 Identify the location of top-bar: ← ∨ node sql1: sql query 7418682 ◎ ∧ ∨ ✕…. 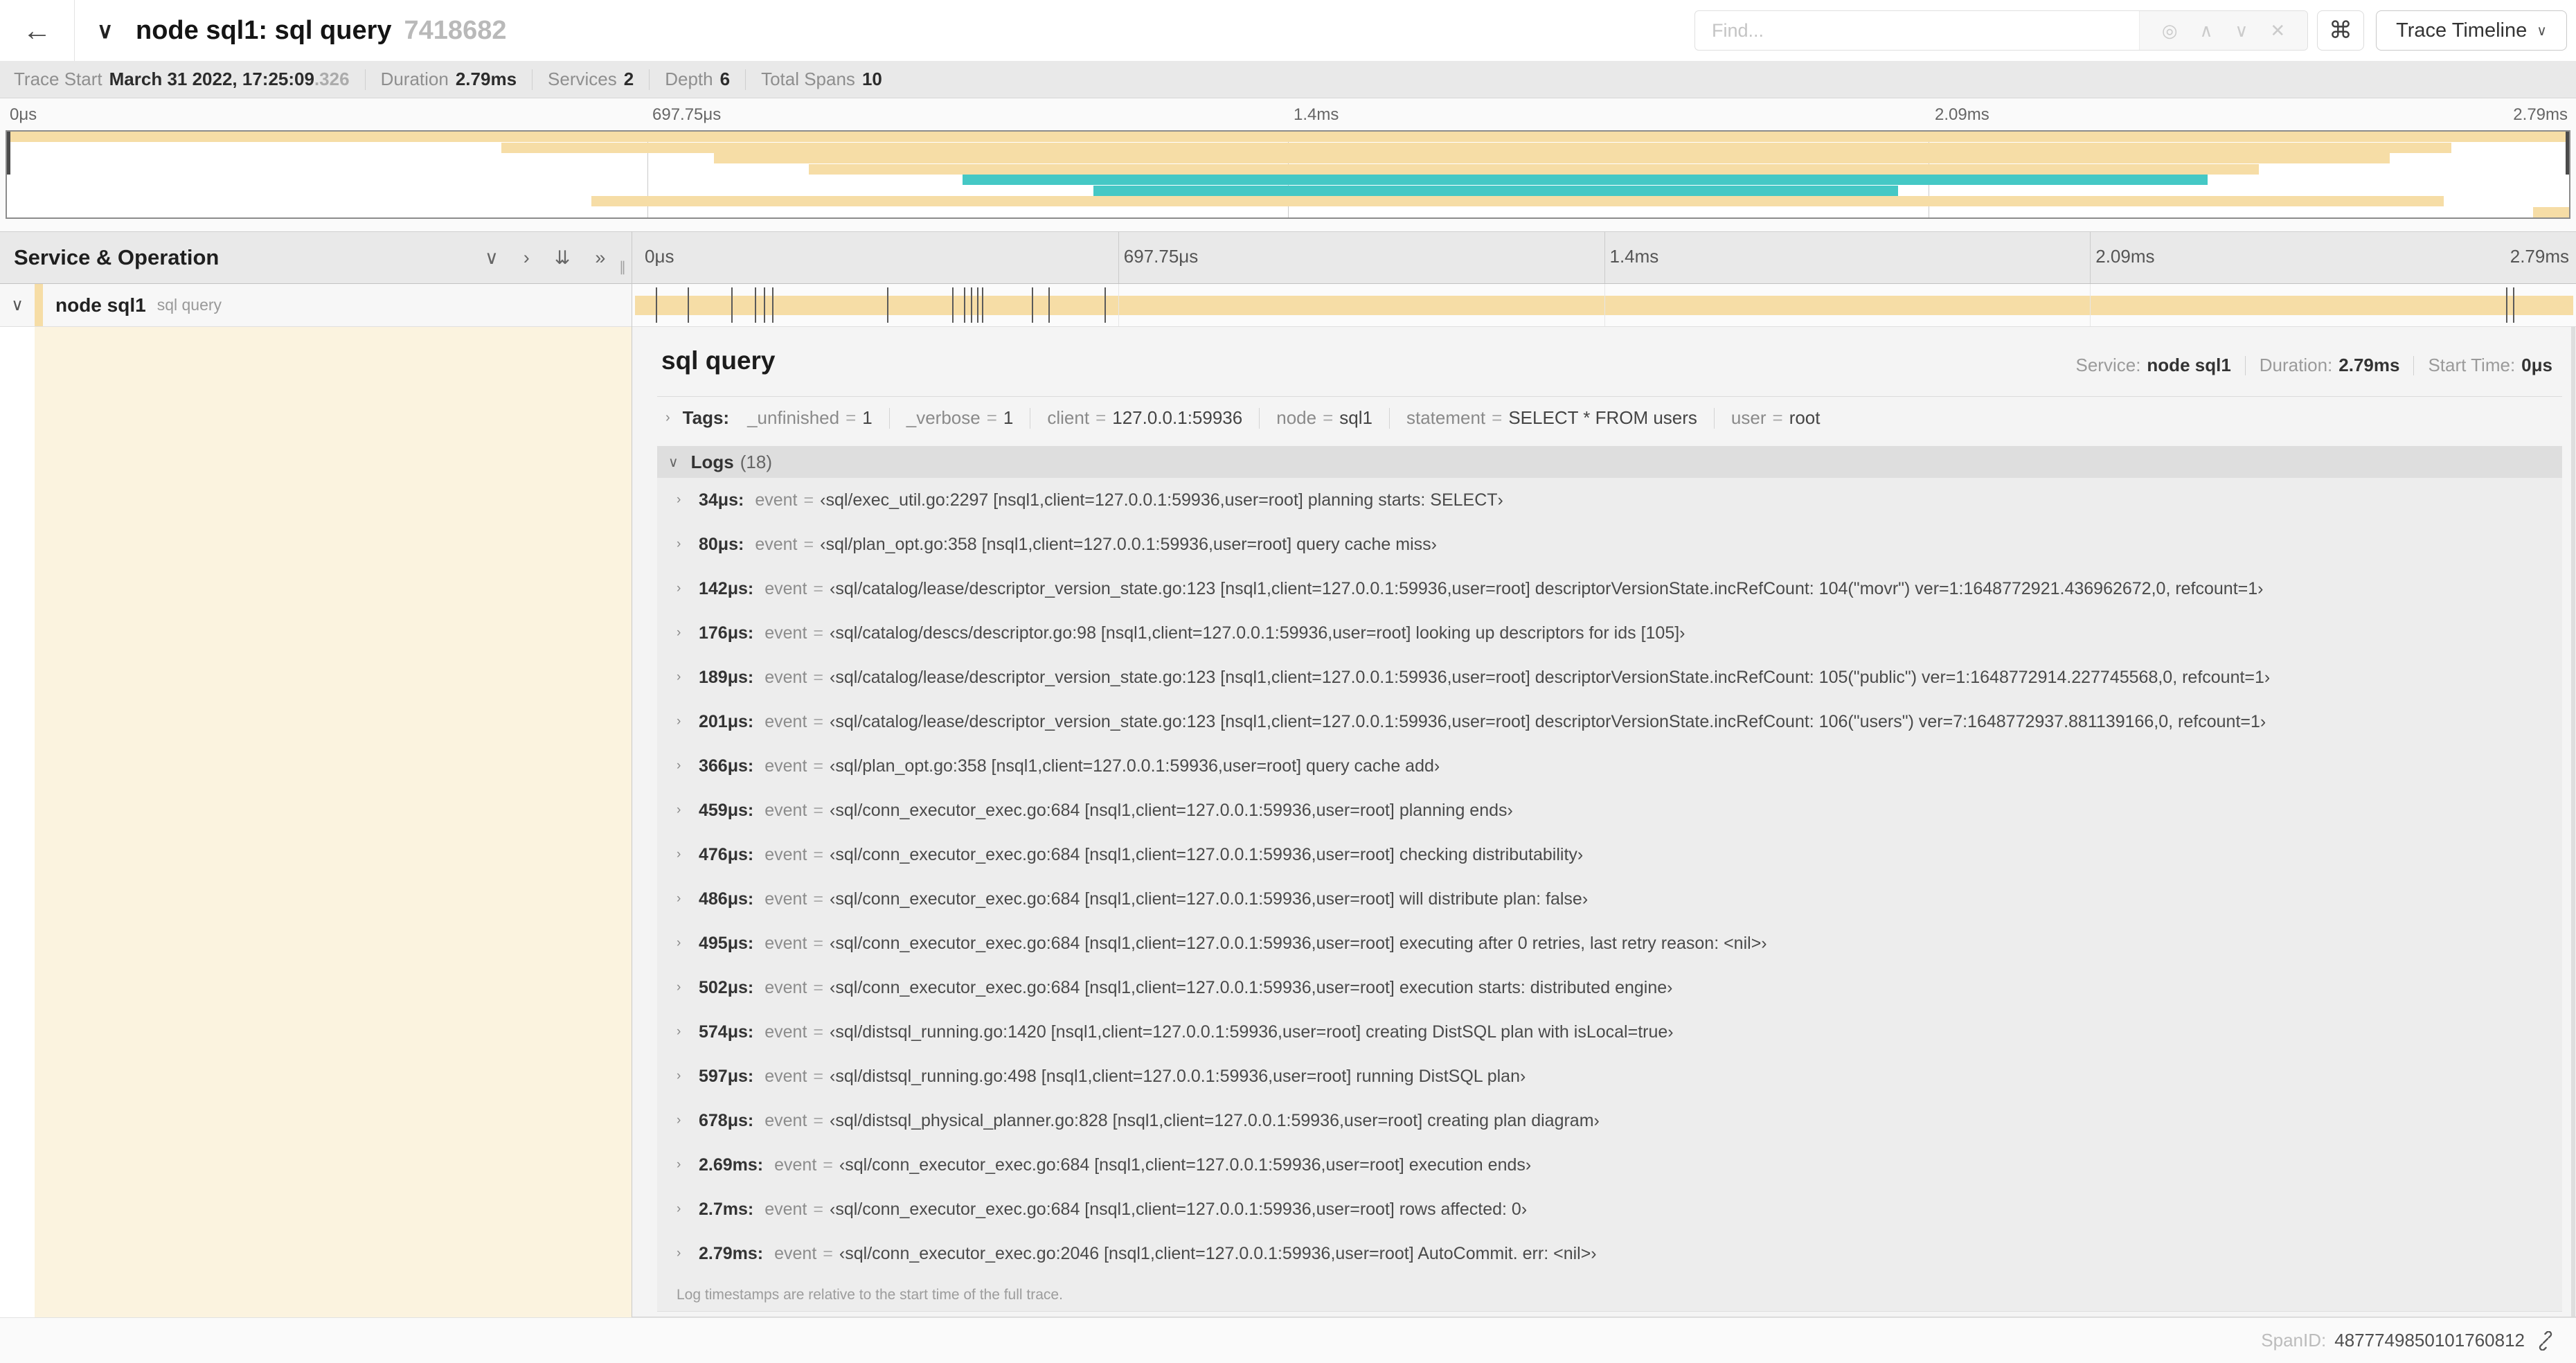
(1288, 31).